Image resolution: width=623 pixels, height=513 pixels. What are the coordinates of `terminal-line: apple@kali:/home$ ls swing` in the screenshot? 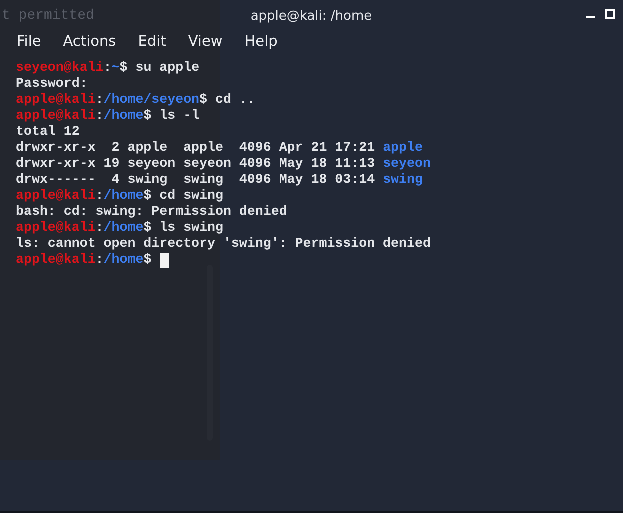 It's located at (120, 228).